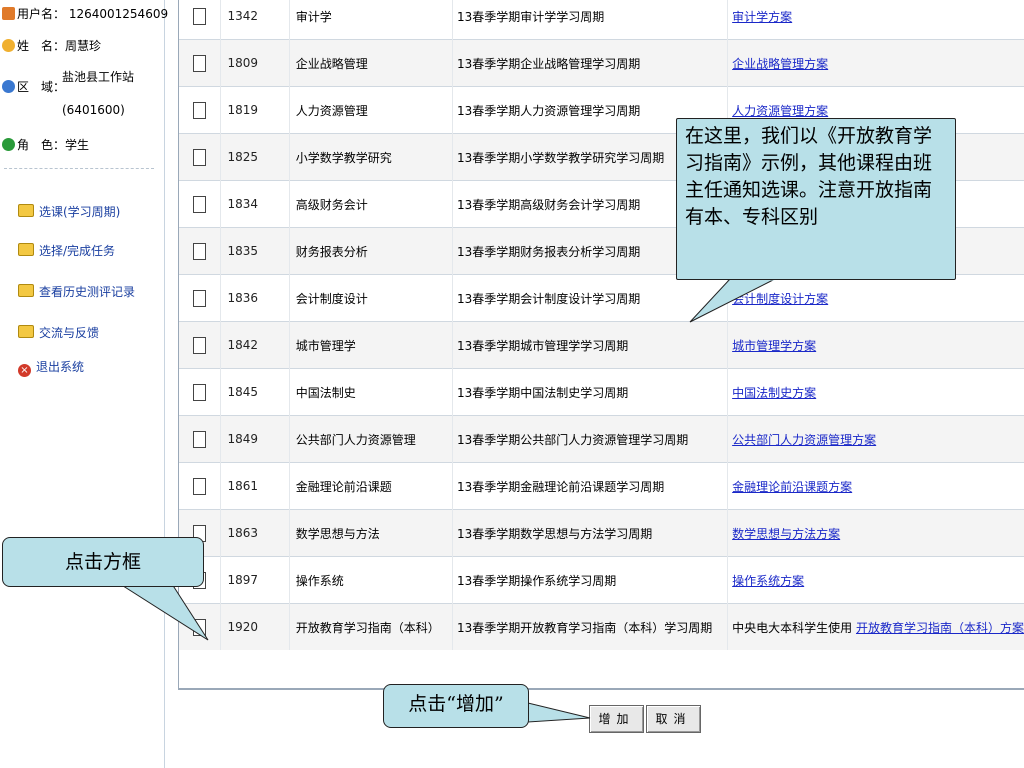 This screenshot has height=768, width=1024. I want to click on role-value: 学生, so click(77, 145).